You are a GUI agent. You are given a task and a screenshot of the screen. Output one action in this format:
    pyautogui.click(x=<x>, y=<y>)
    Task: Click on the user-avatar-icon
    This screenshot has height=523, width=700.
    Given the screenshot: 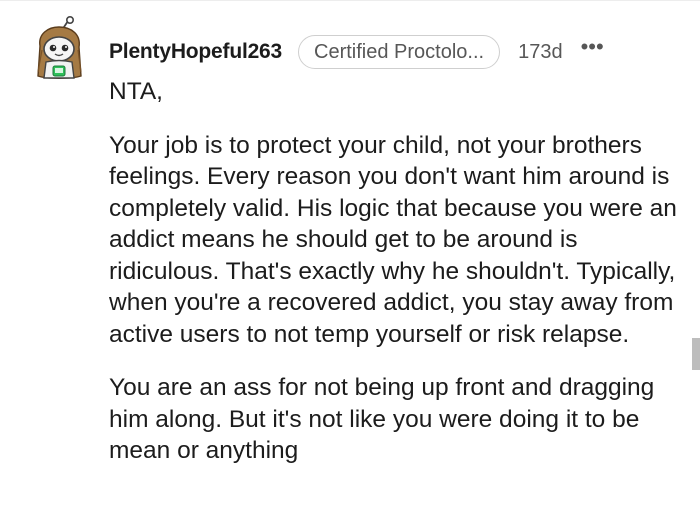 What is the action you would take?
    pyautogui.click(x=59, y=48)
    